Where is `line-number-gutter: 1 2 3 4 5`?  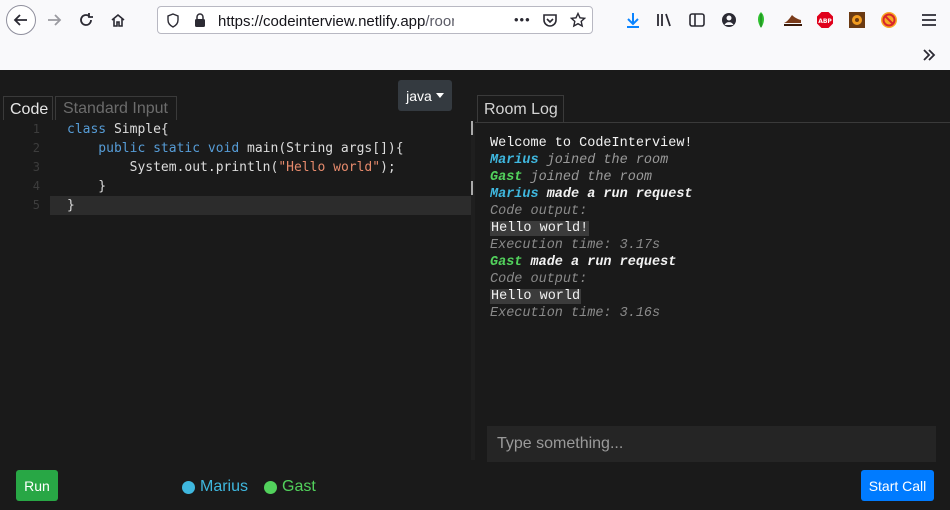
line-number-gutter: 1 2 3 4 5 is located at coordinates (25, 167).